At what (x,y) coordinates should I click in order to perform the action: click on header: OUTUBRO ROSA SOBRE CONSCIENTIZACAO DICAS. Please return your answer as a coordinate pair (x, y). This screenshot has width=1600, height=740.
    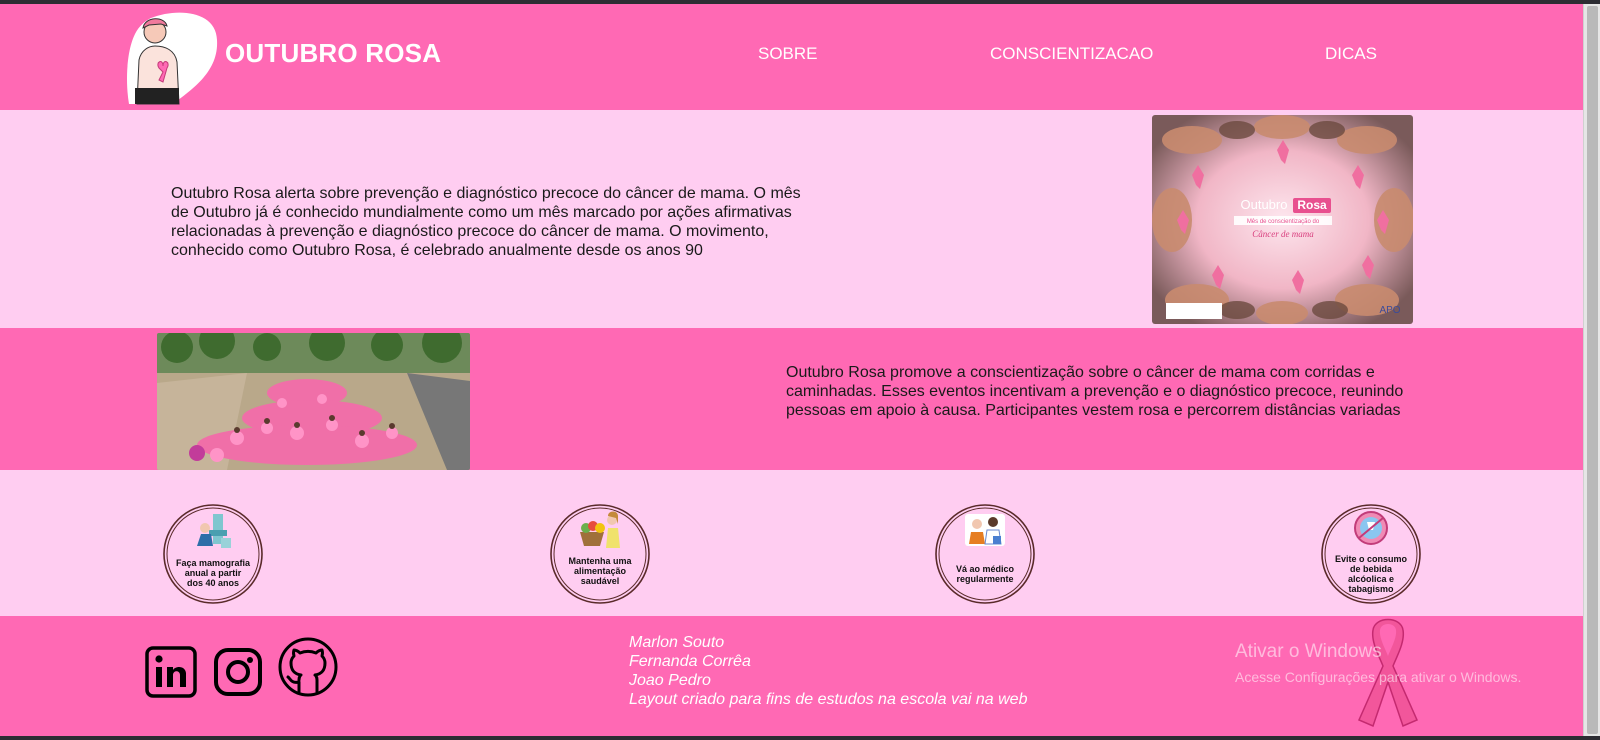
    Looking at the image, I should click on (791, 57).